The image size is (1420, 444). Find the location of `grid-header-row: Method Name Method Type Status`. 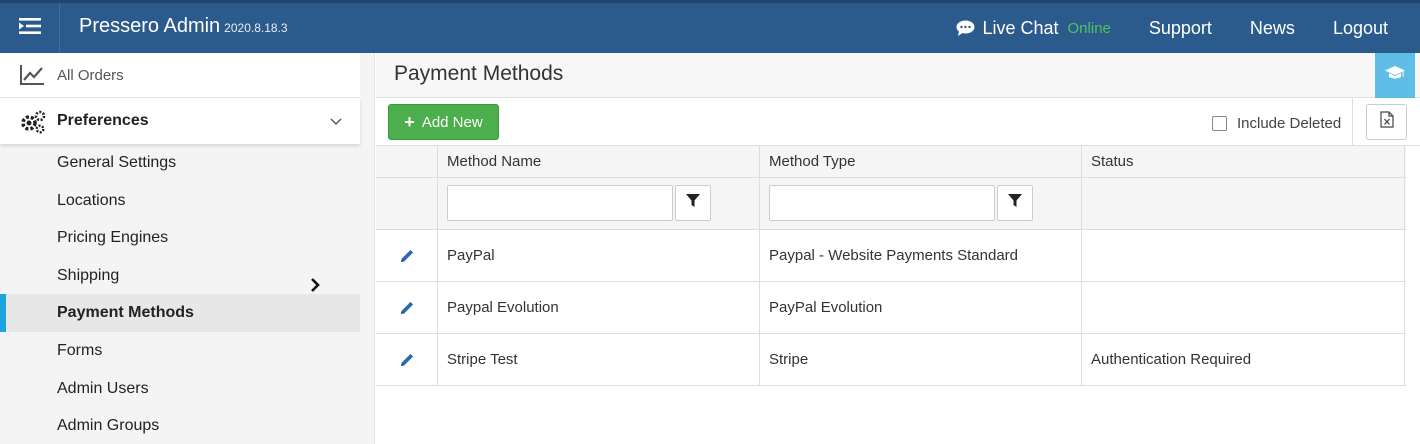

grid-header-row: Method Name Method Type Status is located at coordinates (891, 162).